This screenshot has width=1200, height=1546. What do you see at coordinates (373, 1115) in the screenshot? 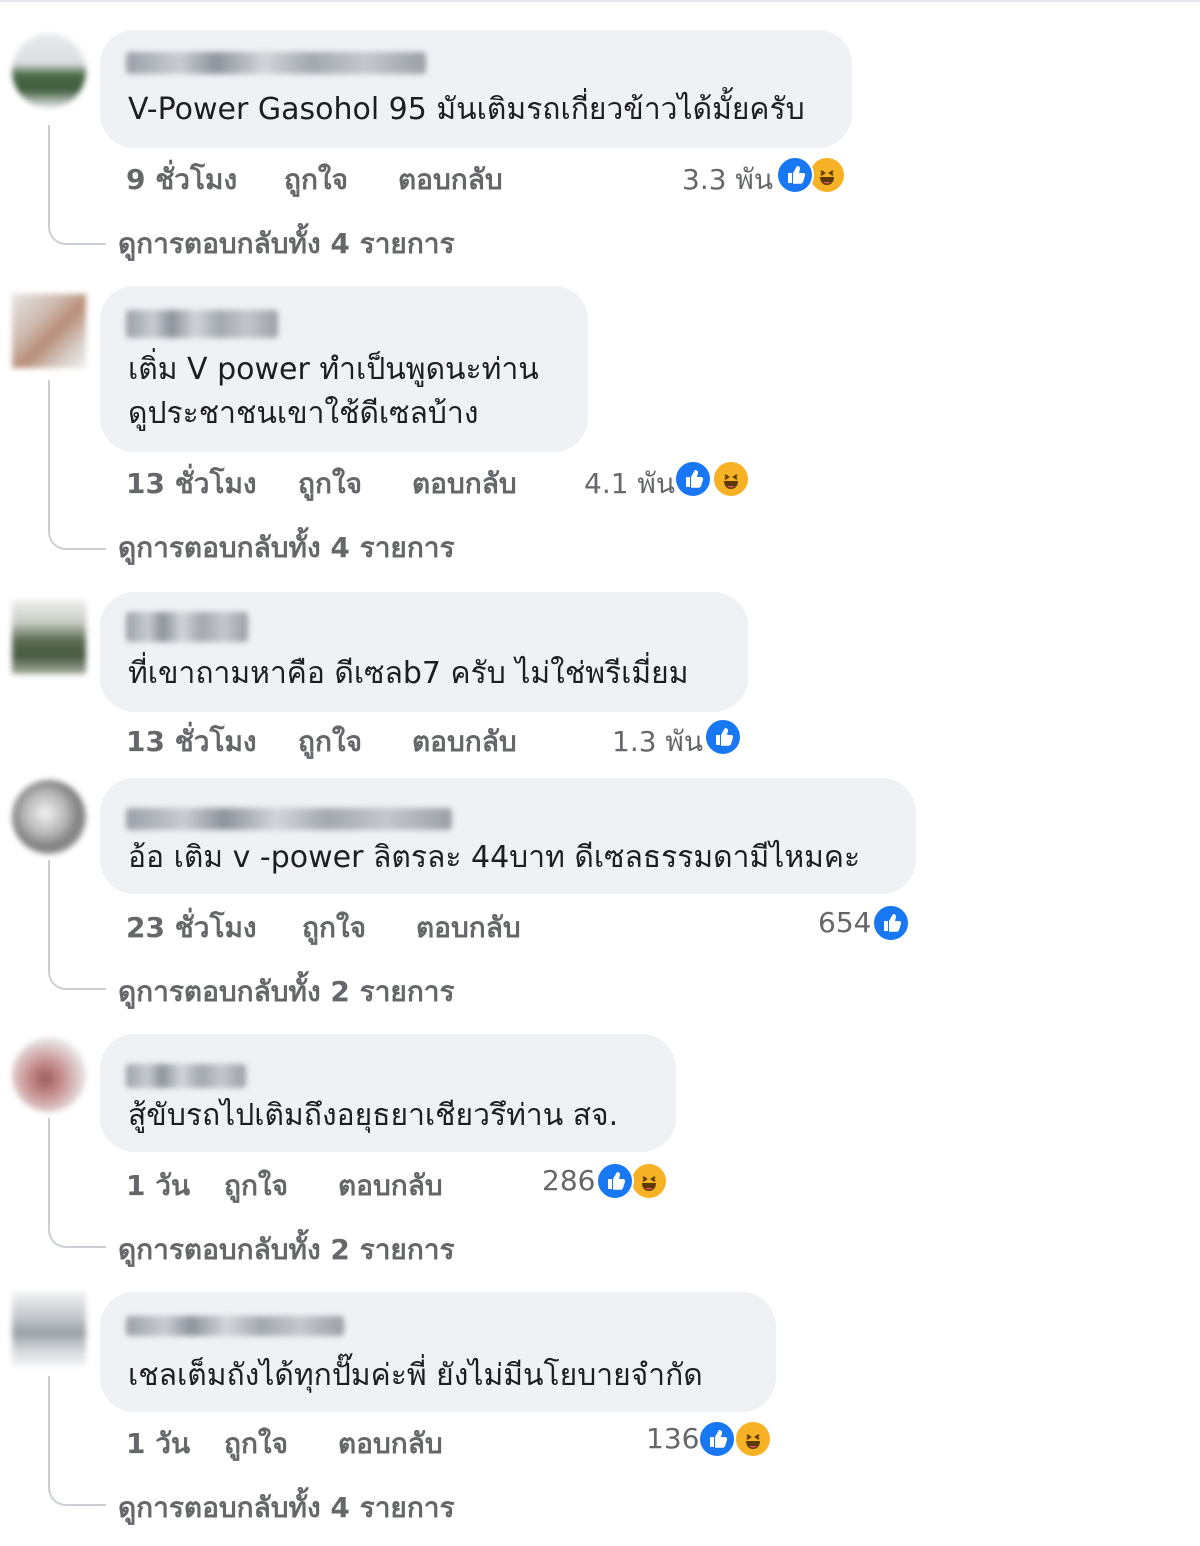
I see `comment-text: สู้ขับรถไปเติมถึงอยุธยาเชียวรึท่าน สจ.` at bounding box center [373, 1115].